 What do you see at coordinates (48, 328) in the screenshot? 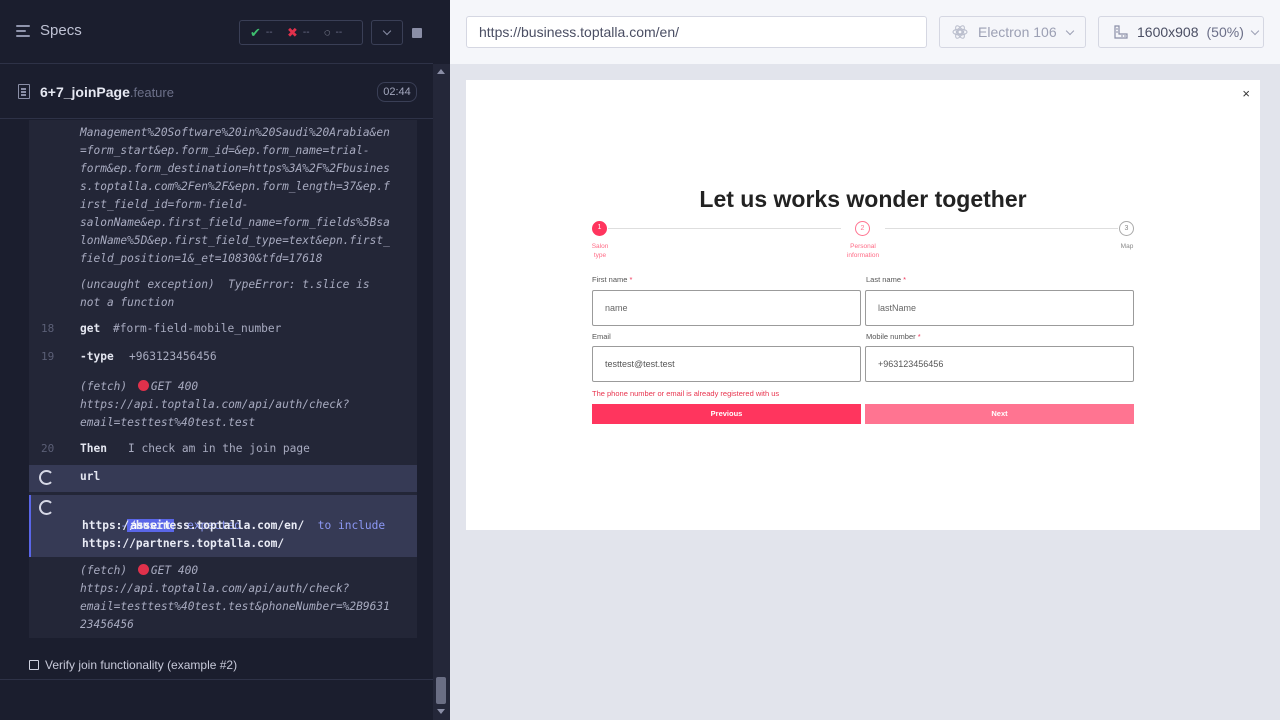
I see `line-number: 18` at bounding box center [48, 328].